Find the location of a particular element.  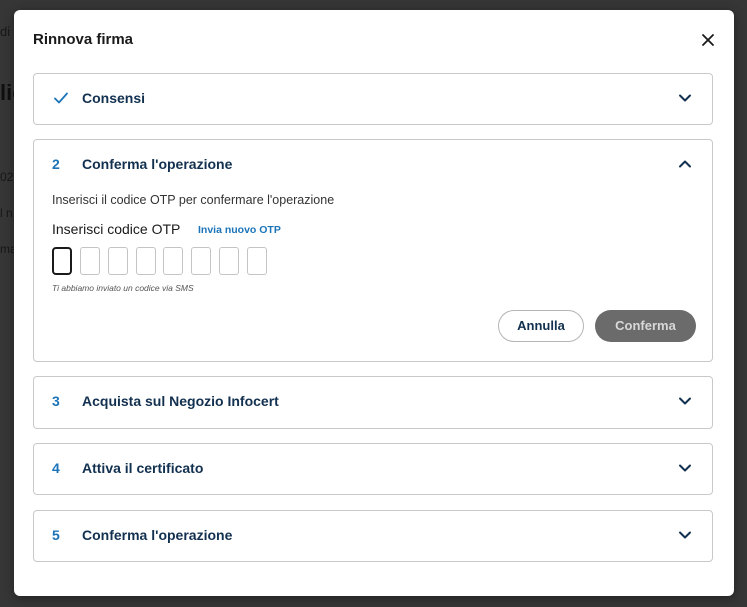

step-consents-header: Consensi is located at coordinates (373, 99).